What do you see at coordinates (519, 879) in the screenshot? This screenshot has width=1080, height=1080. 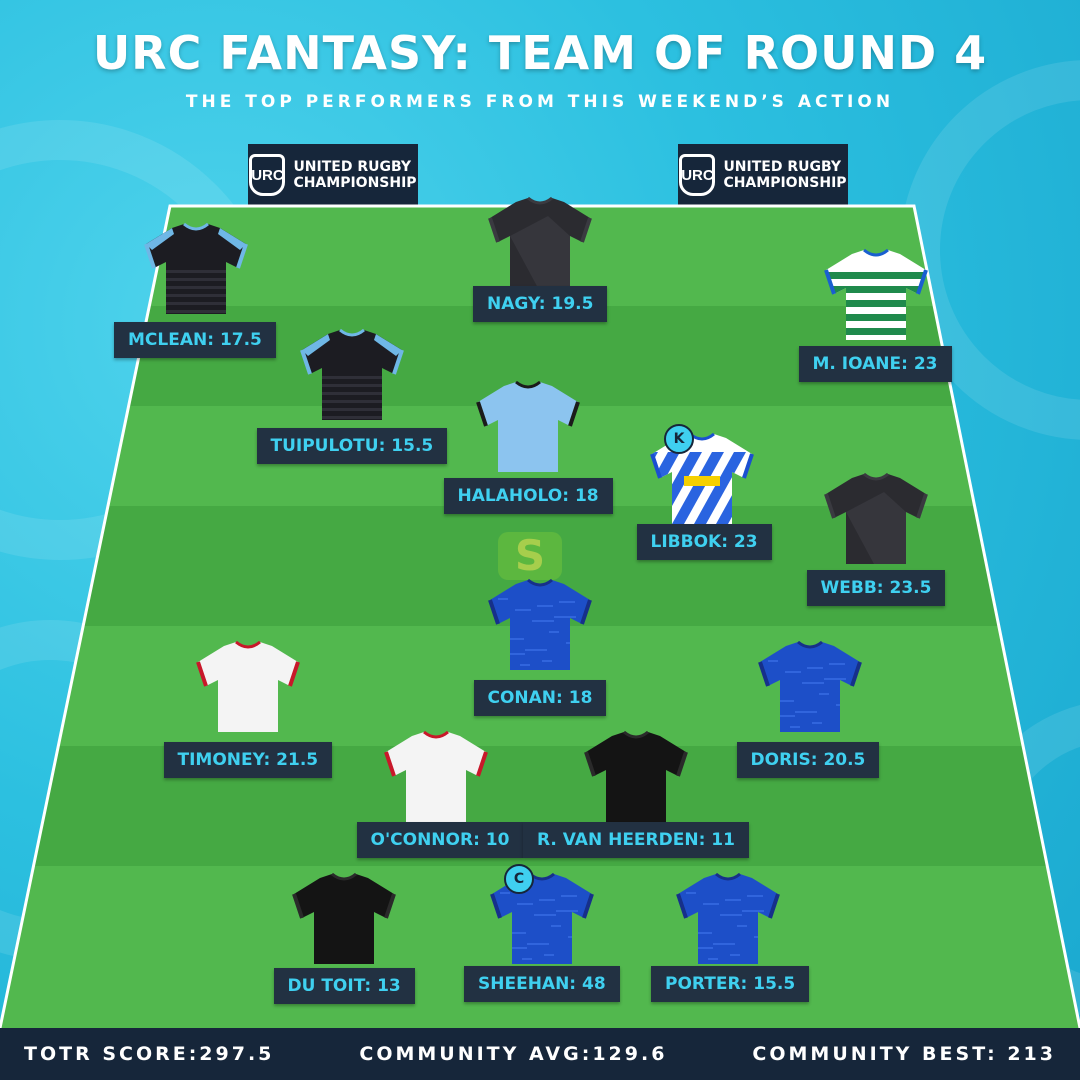 I see `captain-badge-icon: C` at bounding box center [519, 879].